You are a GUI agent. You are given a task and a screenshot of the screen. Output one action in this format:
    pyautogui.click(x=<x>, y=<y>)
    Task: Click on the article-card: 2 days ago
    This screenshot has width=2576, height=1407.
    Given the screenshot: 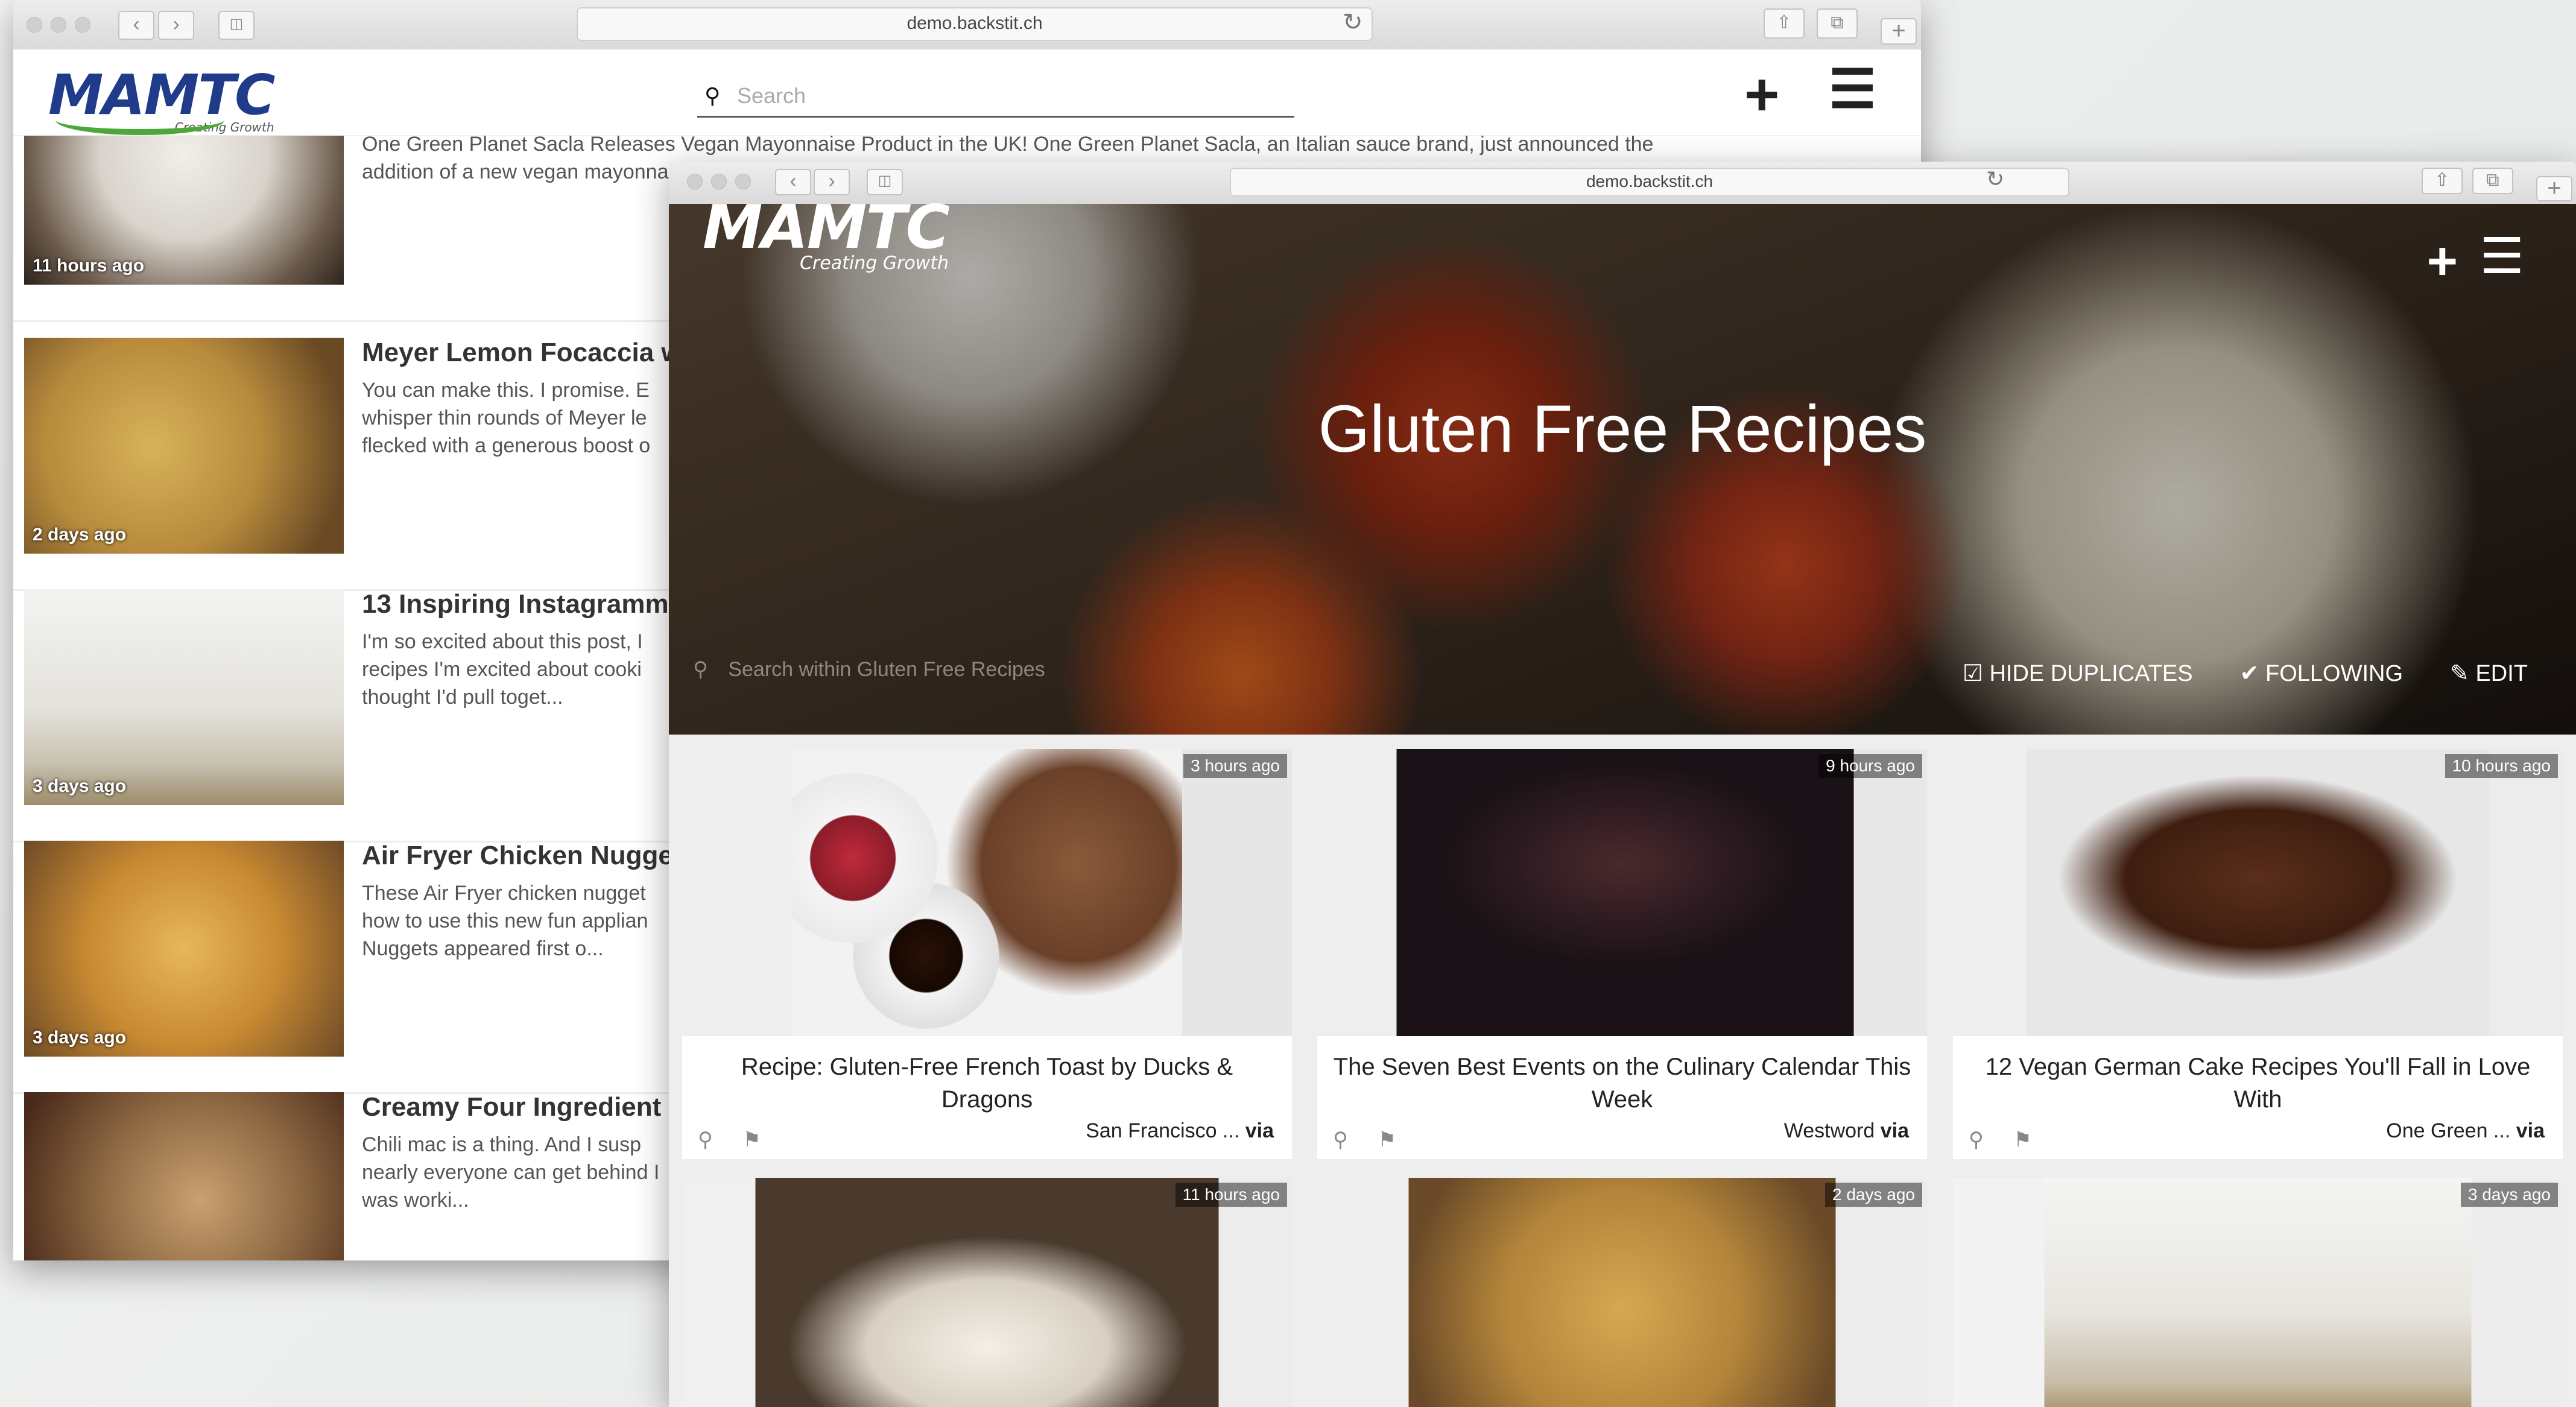 What is the action you would take?
    pyautogui.click(x=1622, y=1292)
    